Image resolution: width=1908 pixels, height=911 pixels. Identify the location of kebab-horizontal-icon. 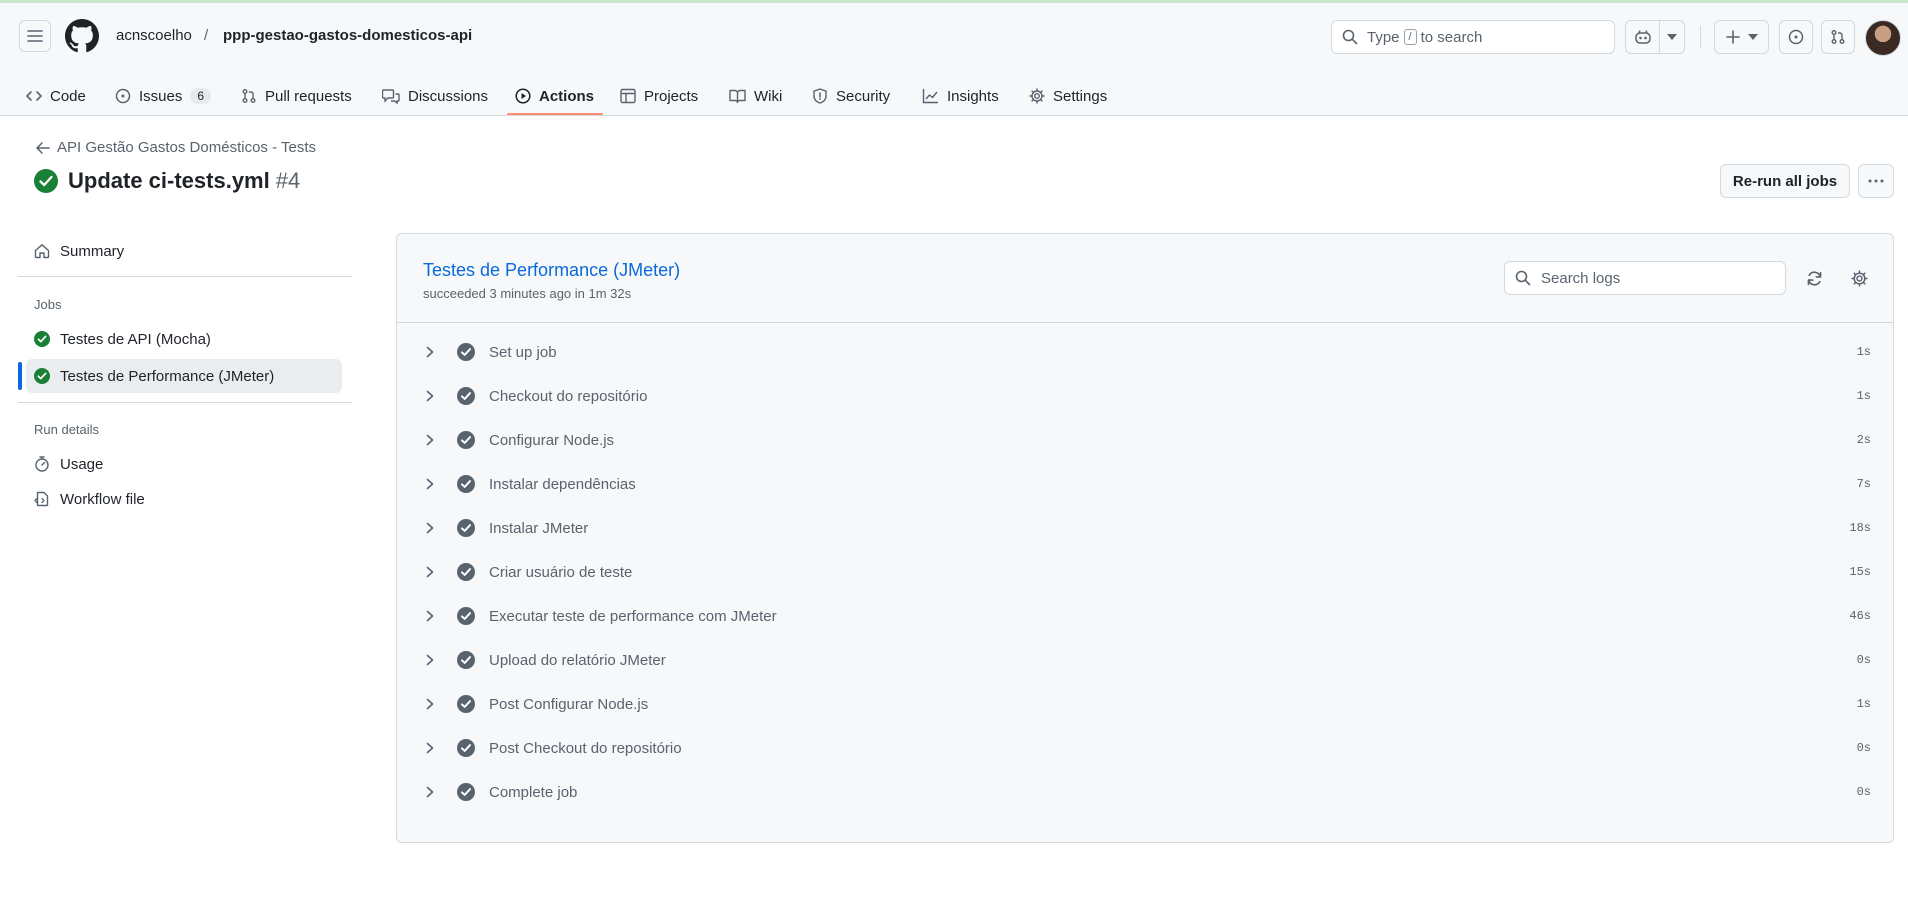
(1876, 181).